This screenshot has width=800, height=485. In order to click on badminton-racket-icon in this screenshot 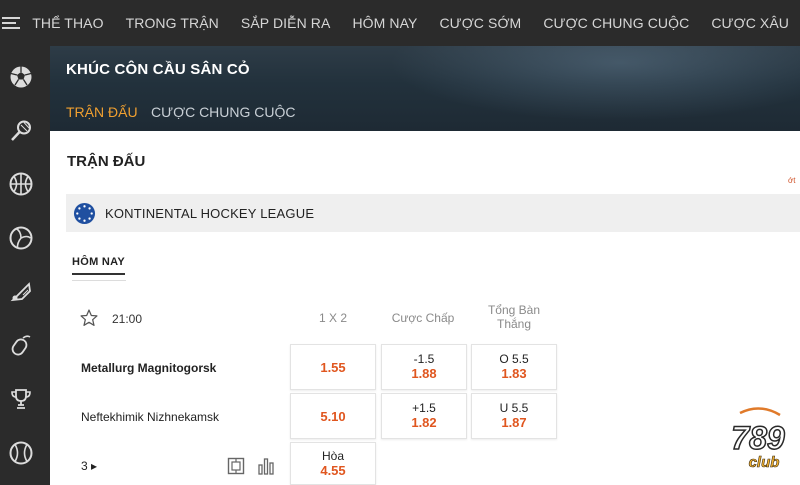, I will do `click(21, 131)`.